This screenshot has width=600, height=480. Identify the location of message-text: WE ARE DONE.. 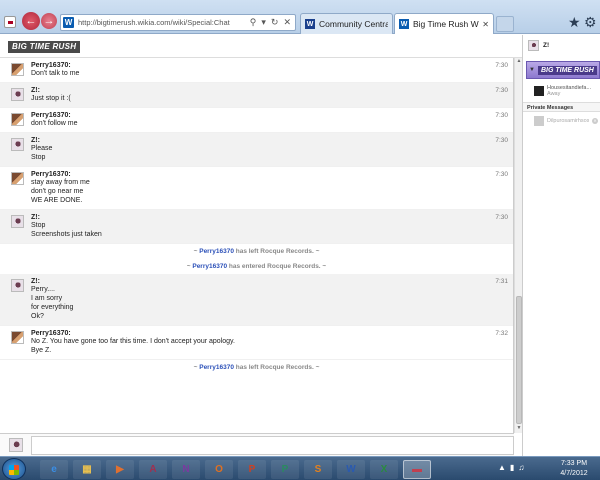
(57, 200).